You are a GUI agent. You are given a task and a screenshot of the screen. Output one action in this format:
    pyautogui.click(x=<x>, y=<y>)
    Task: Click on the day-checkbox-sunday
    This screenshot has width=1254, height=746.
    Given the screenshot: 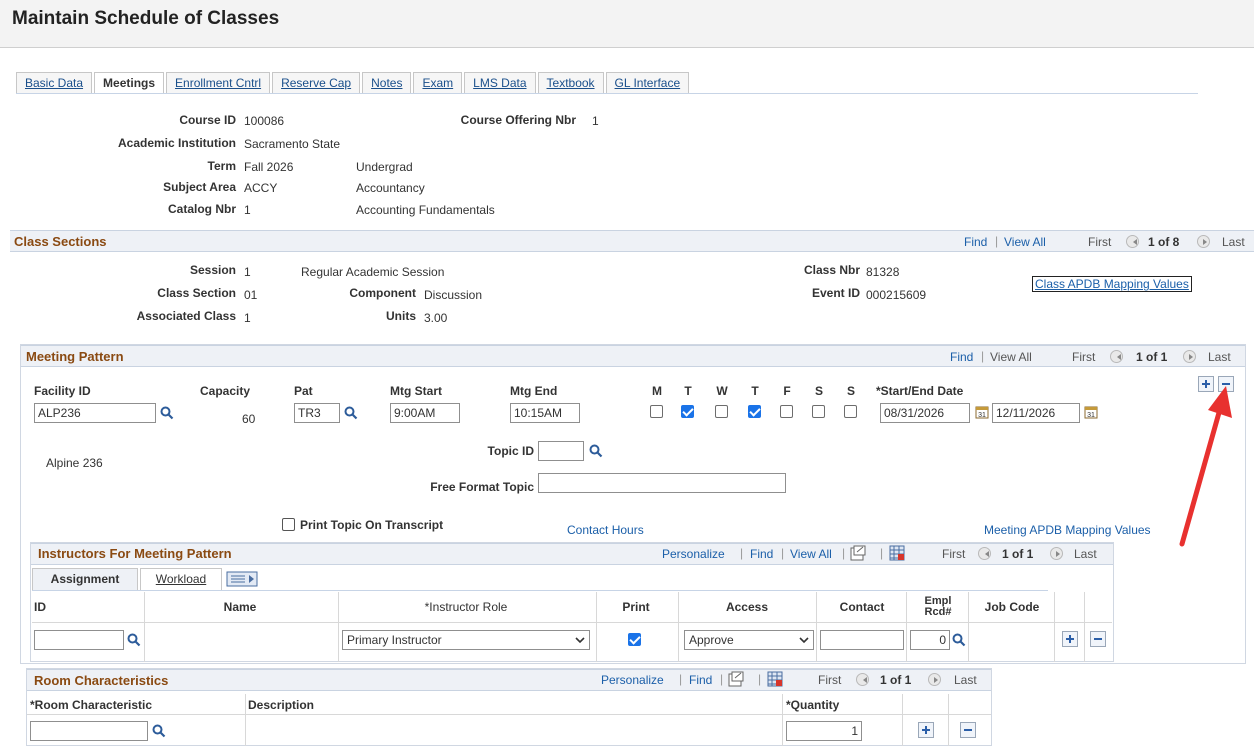 What is the action you would take?
    pyautogui.click(x=850, y=411)
    